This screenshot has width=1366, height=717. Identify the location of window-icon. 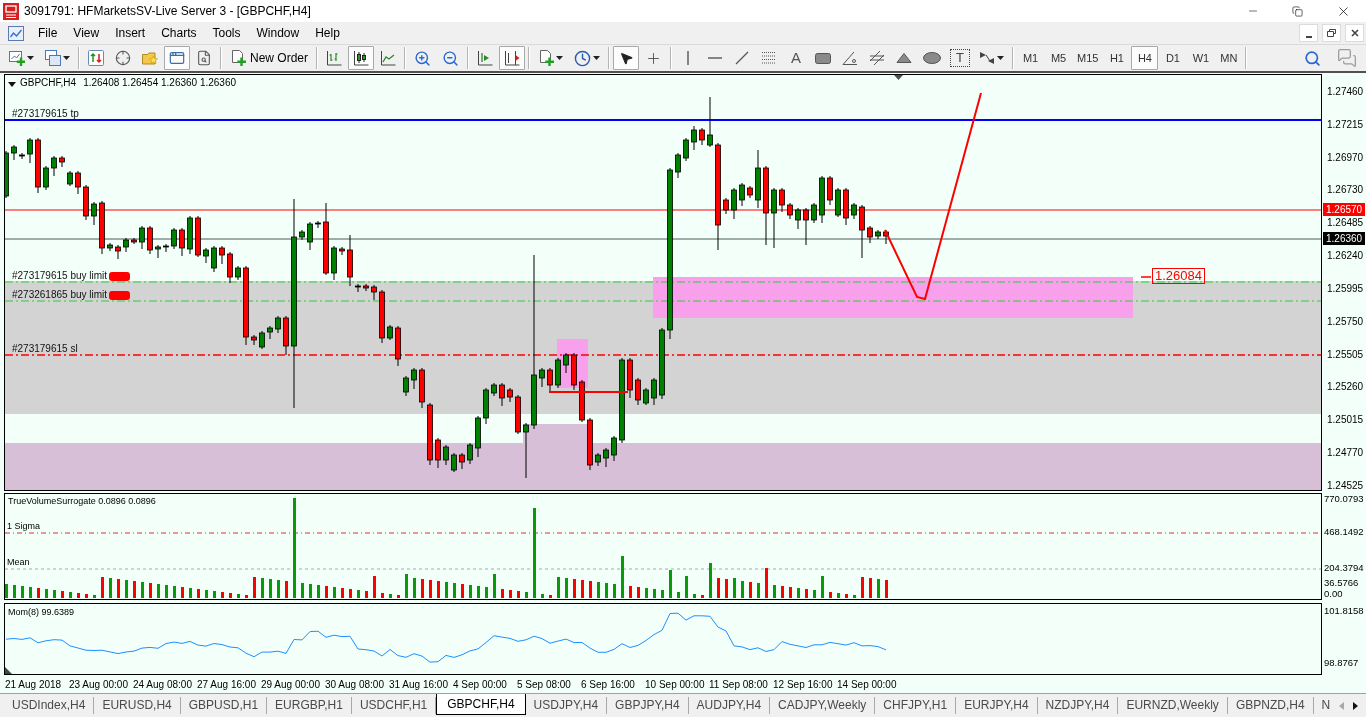
(177, 58).